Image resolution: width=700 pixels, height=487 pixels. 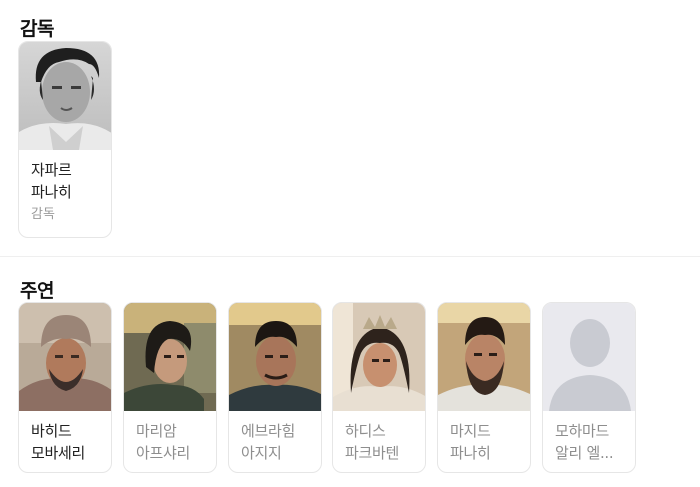 I want to click on director-photo, so click(x=65, y=96).